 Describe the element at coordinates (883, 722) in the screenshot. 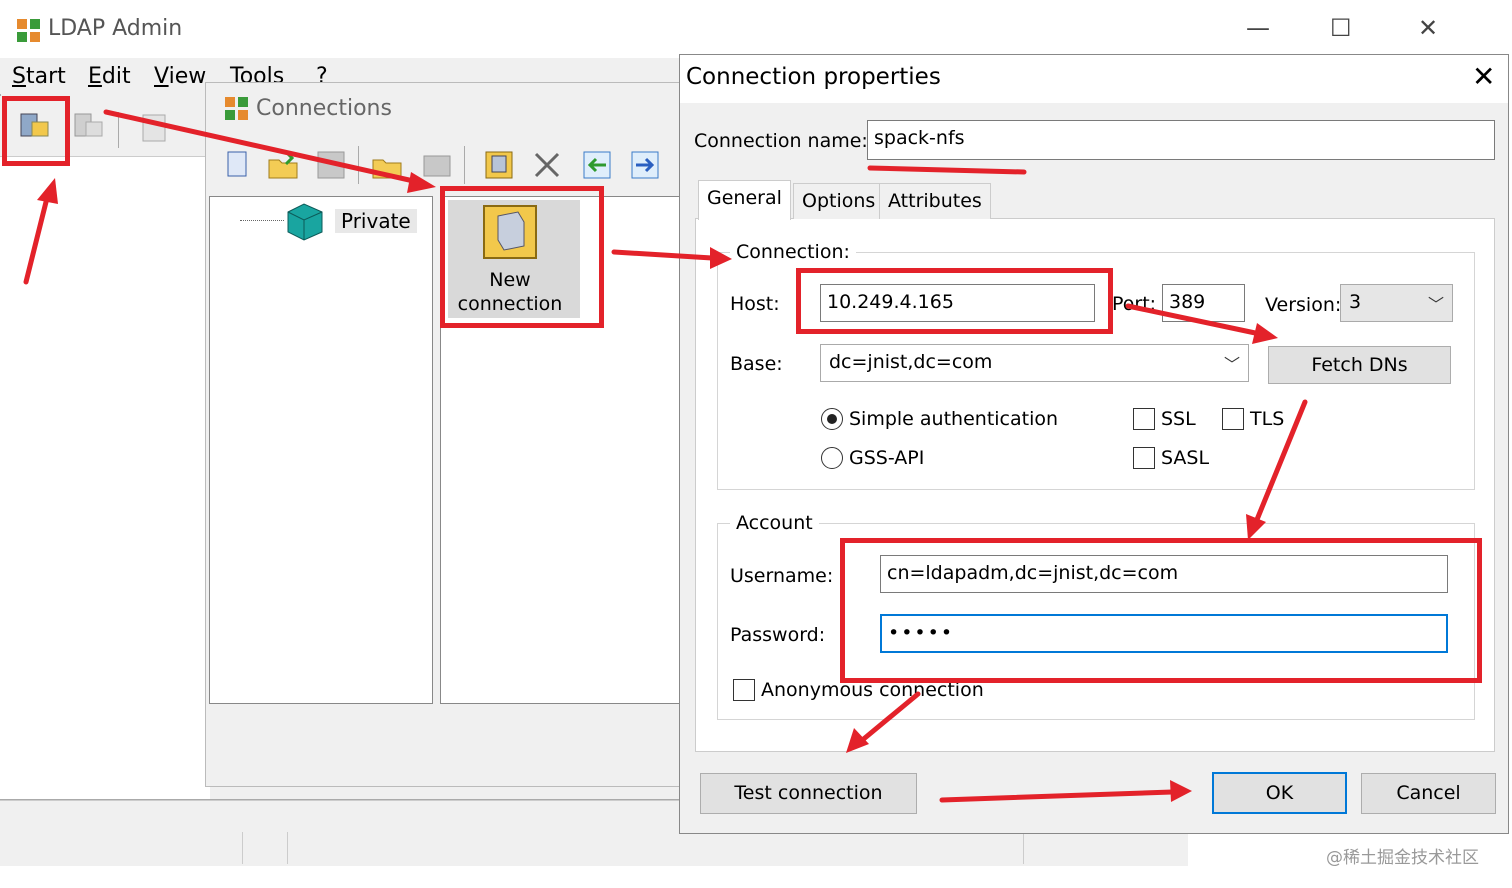

I see `arrow-to-test-connection` at that location.